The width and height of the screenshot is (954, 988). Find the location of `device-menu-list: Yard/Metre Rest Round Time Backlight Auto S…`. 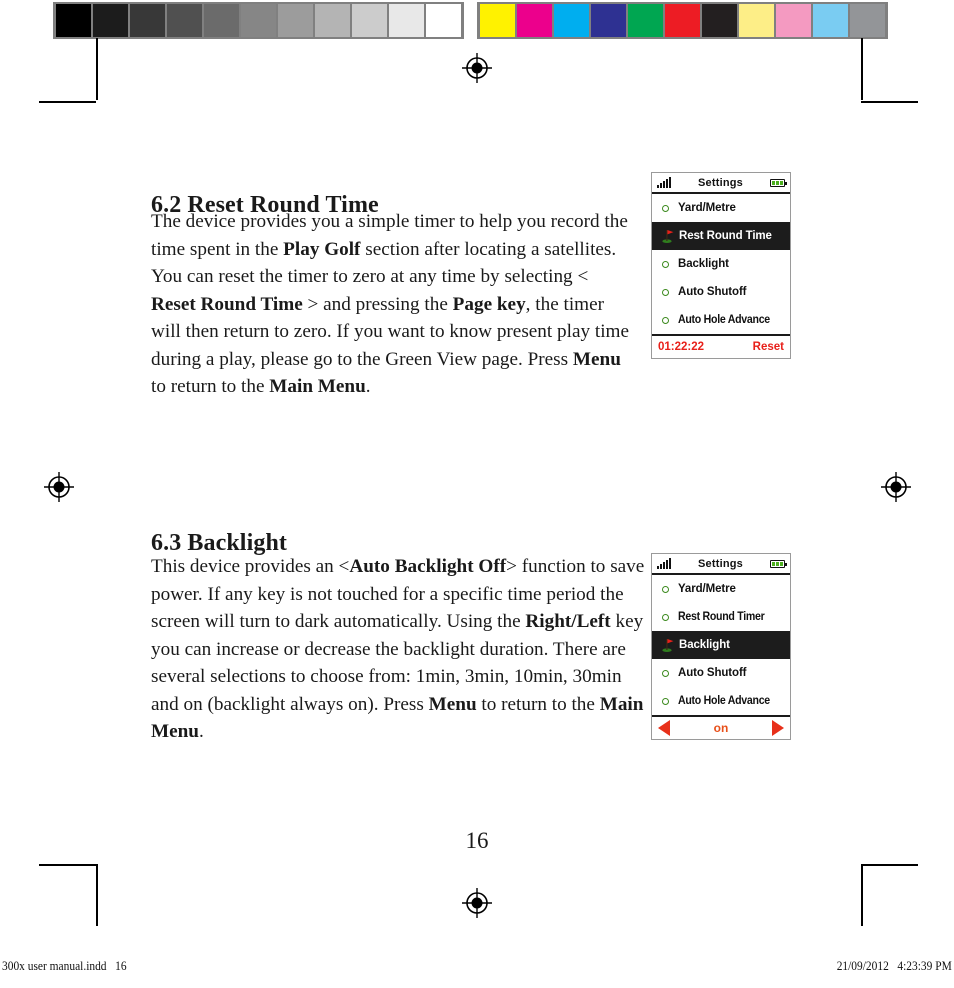

device-menu-list: Yard/Metre Rest Round Time Backlight Auto S… is located at coordinates (721, 264).